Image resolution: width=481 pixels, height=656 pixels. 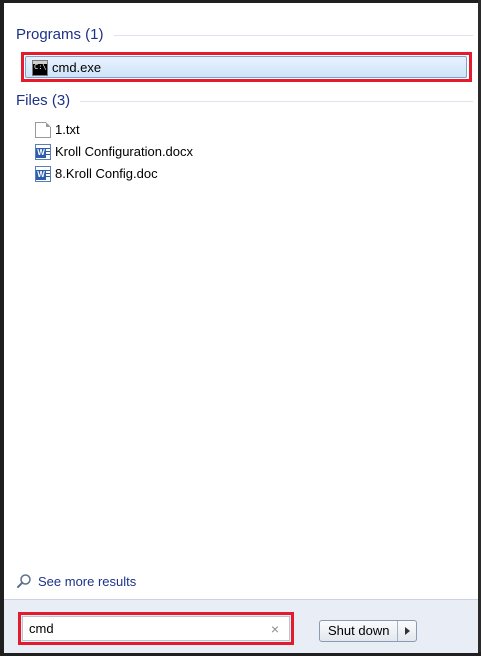 I want to click on result-label: 8.Kroll Config.doc, so click(x=106, y=173).